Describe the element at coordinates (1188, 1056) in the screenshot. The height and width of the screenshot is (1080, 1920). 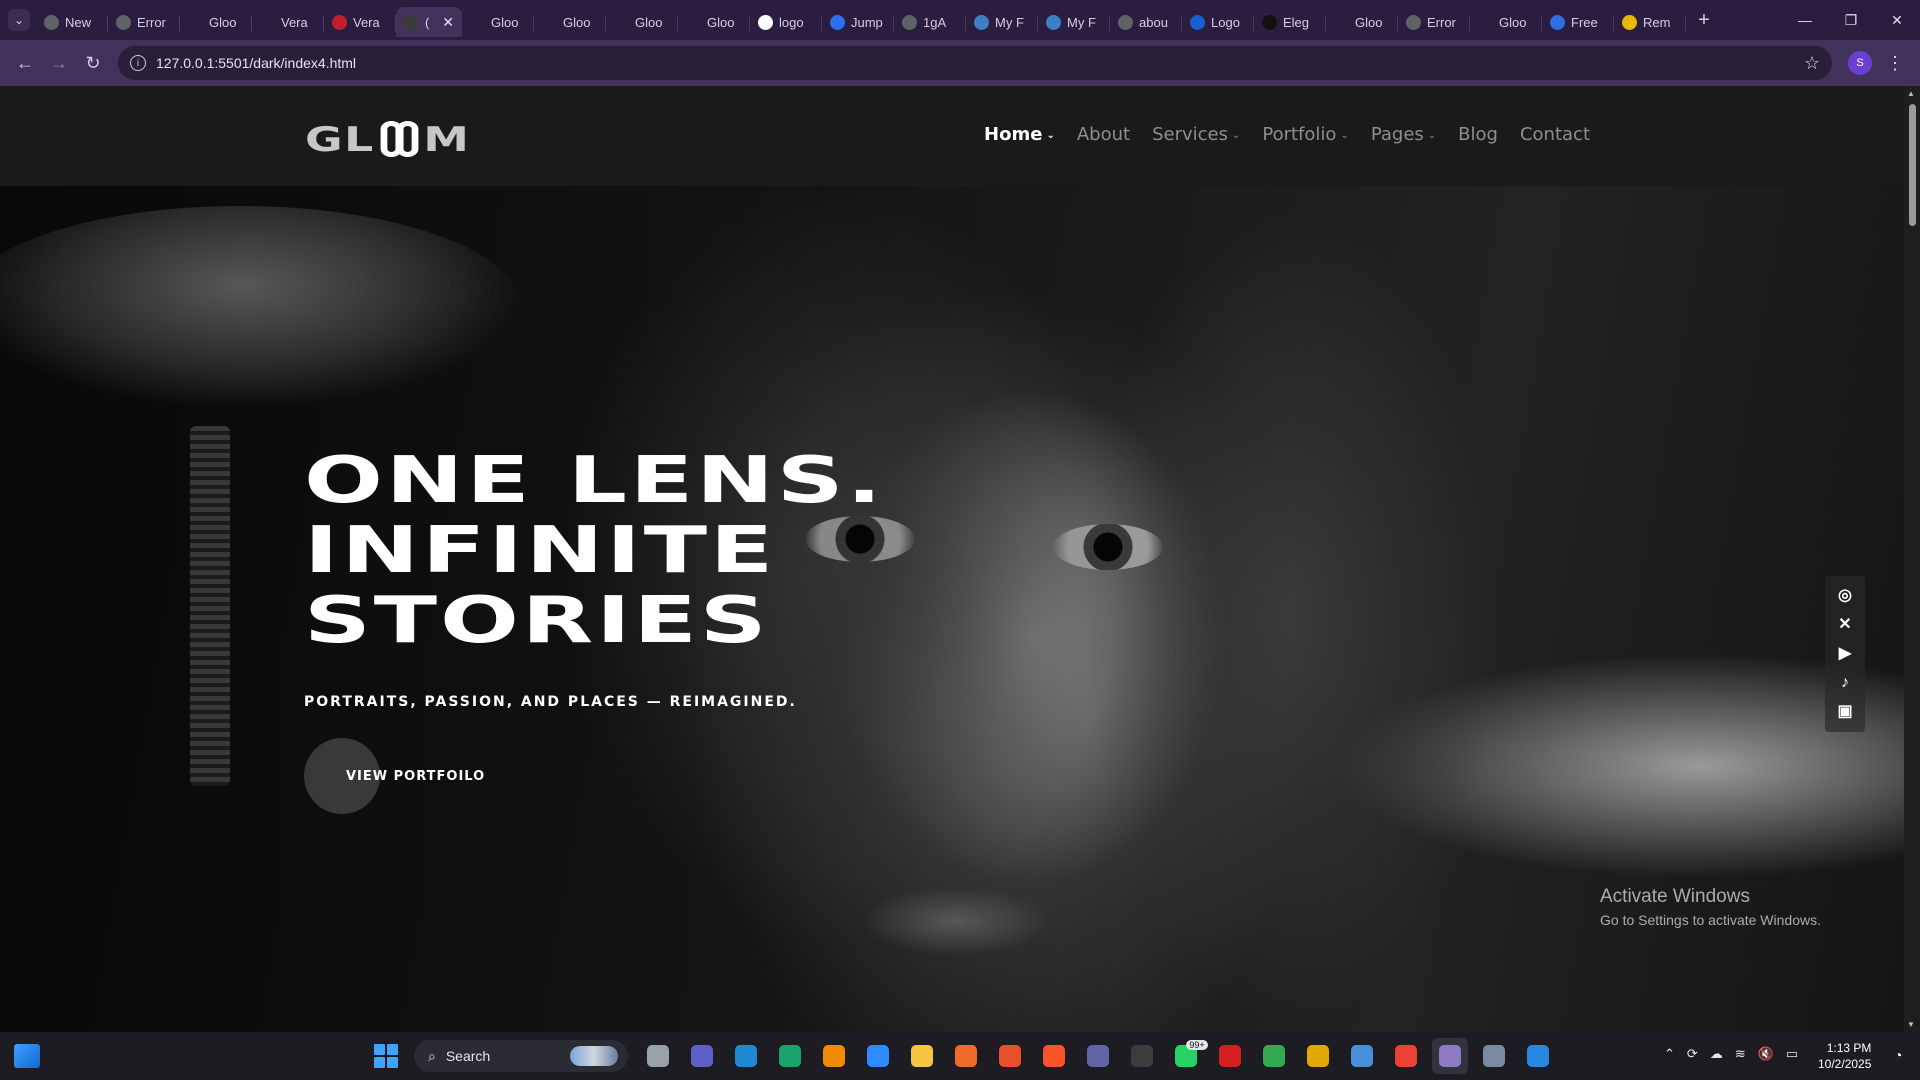
I see `whatsapp-icon: 99+` at that location.